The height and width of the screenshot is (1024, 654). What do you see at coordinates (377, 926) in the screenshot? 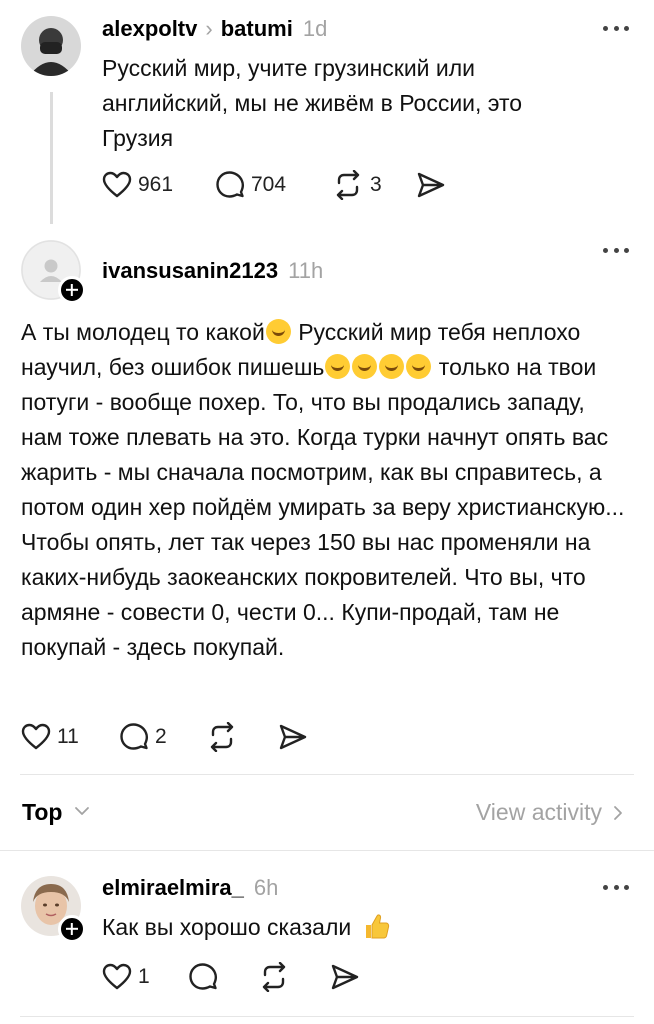
I see `thumbs-up-emoji-icon` at bounding box center [377, 926].